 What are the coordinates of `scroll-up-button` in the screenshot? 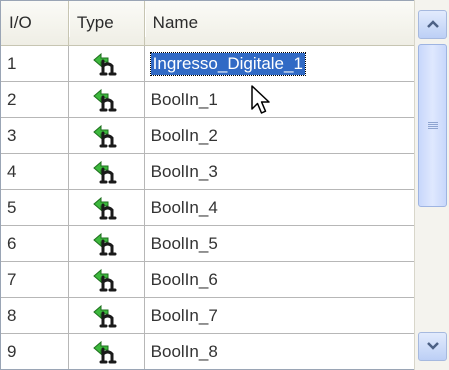 It's located at (432, 24).